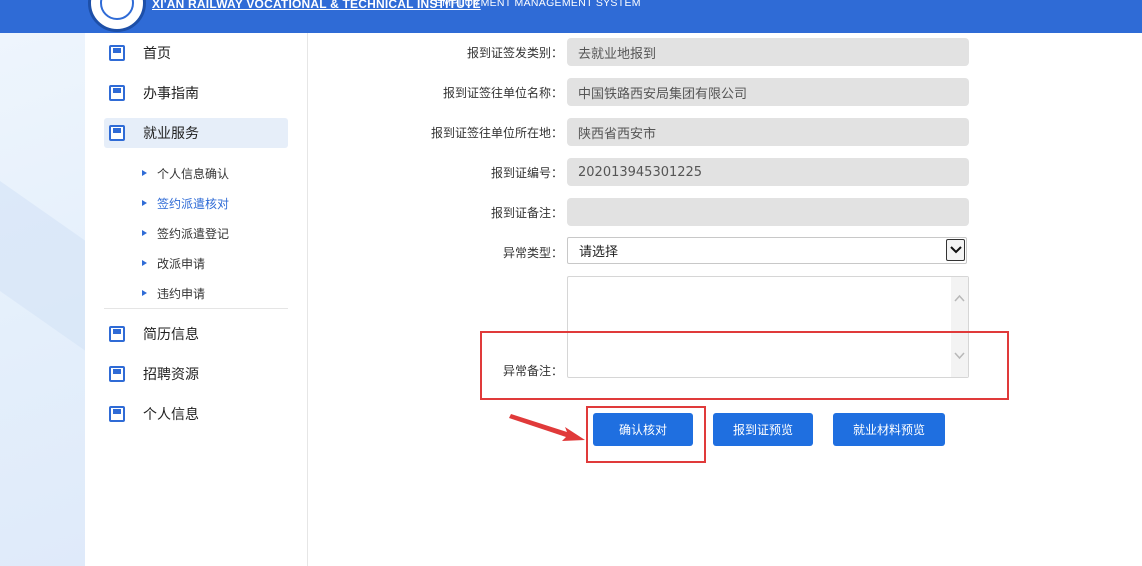 The image size is (1142, 566). What do you see at coordinates (599, 252) in the screenshot?
I see `exception-type-value: 请选择` at bounding box center [599, 252].